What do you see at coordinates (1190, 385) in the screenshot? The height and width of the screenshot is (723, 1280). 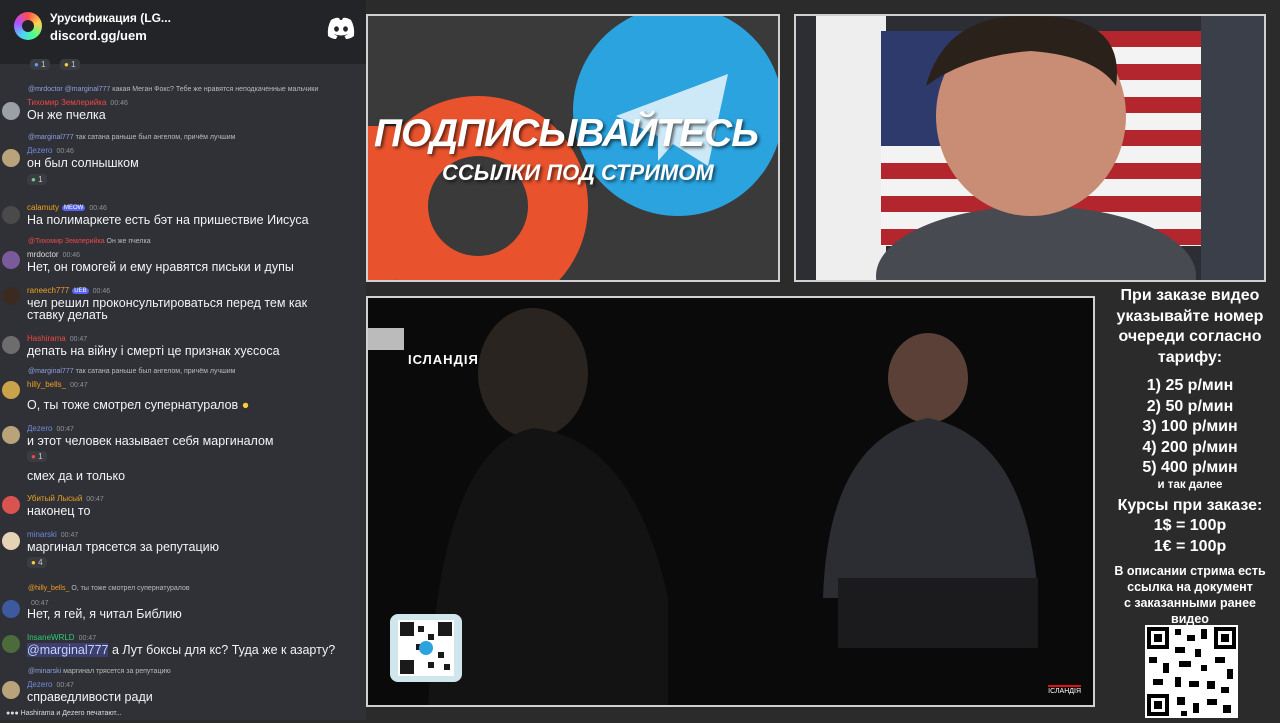 I see `tariff-item: 1) 25 р/мин` at bounding box center [1190, 385].